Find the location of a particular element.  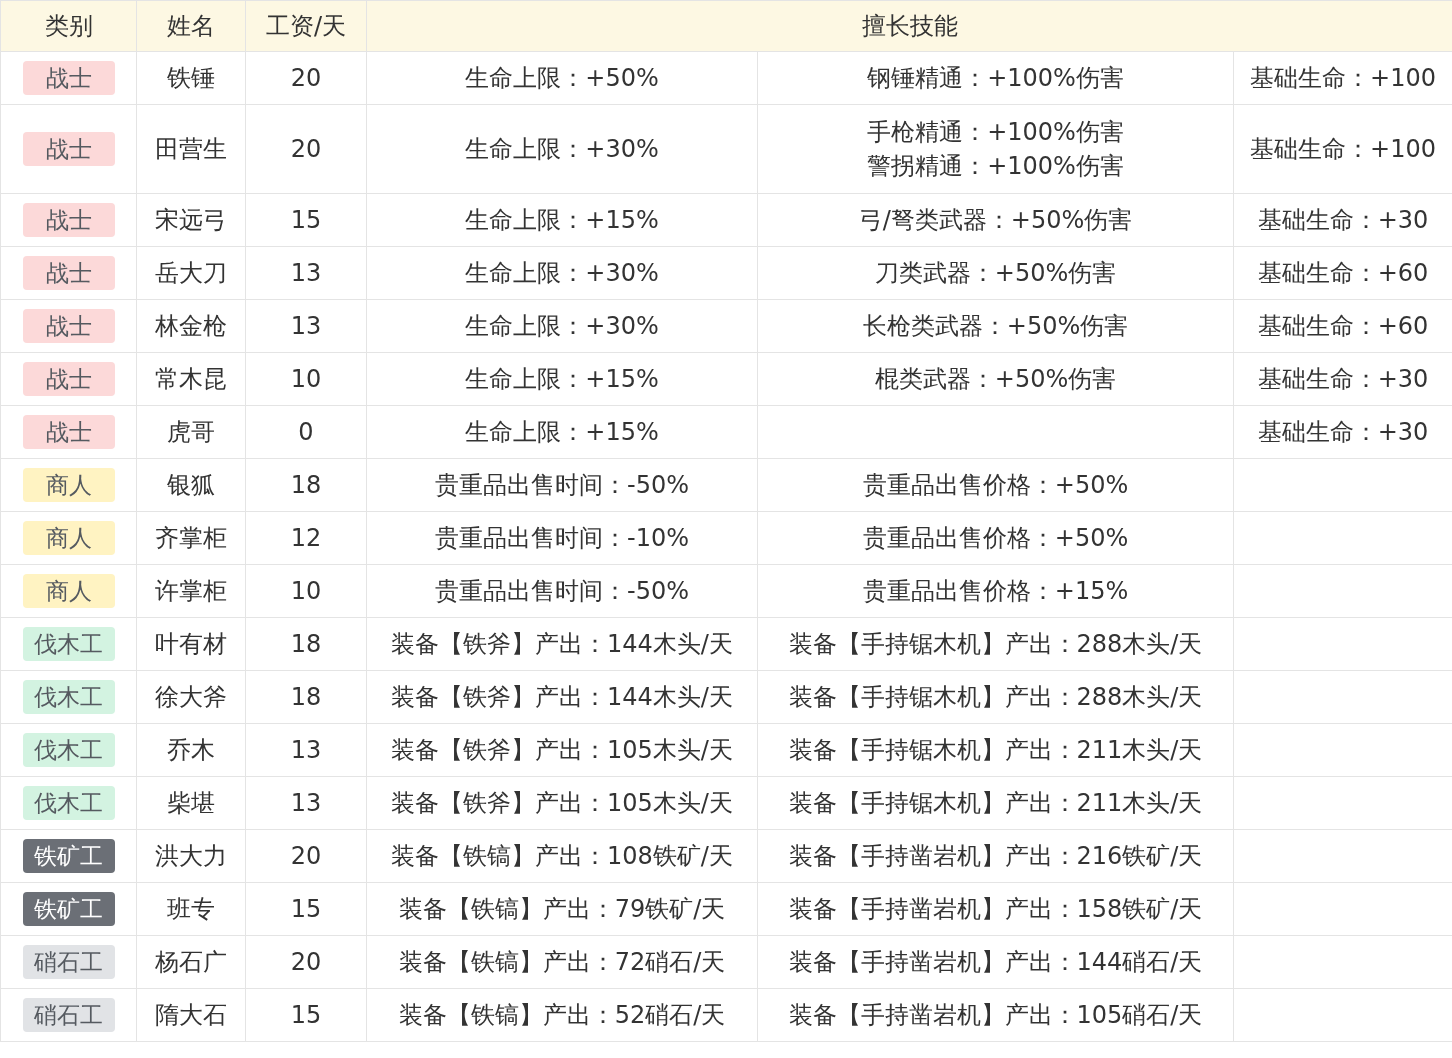

table-cell: 隋大石 is located at coordinates (191, 1015).